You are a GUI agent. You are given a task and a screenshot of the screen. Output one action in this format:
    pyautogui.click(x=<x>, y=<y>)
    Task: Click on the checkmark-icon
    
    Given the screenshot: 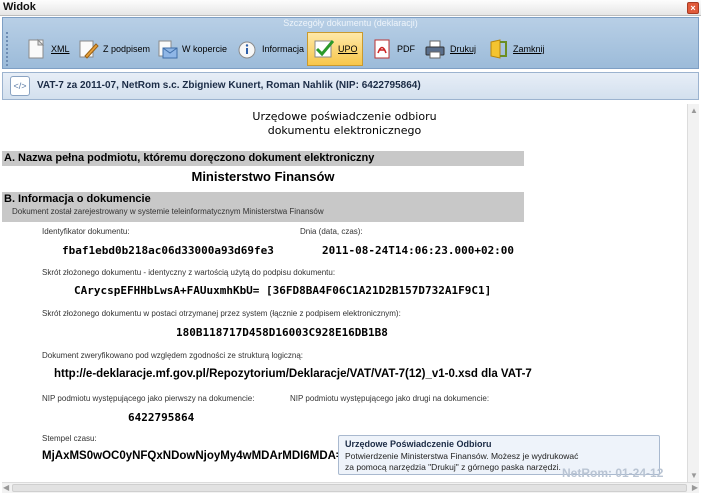 What is the action you would take?
    pyautogui.click(x=323, y=49)
    